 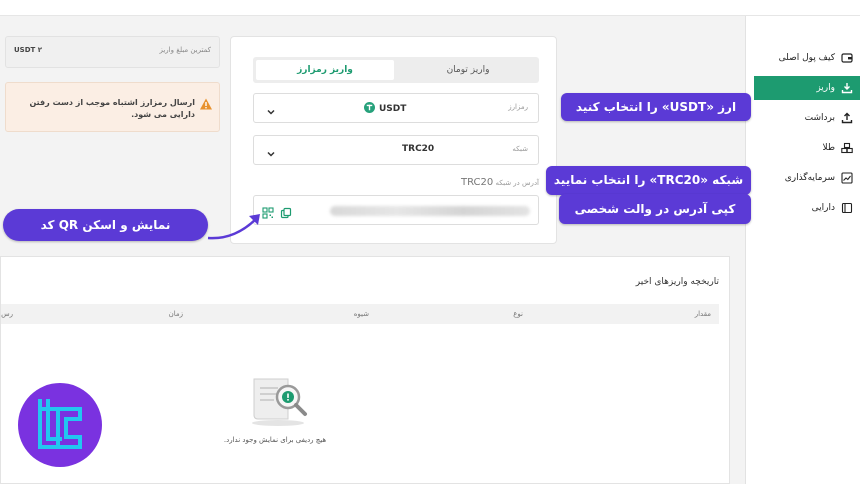 I want to click on callout-qr-code: نمایش و اسکن QR کد, so click(x=105, y=225).